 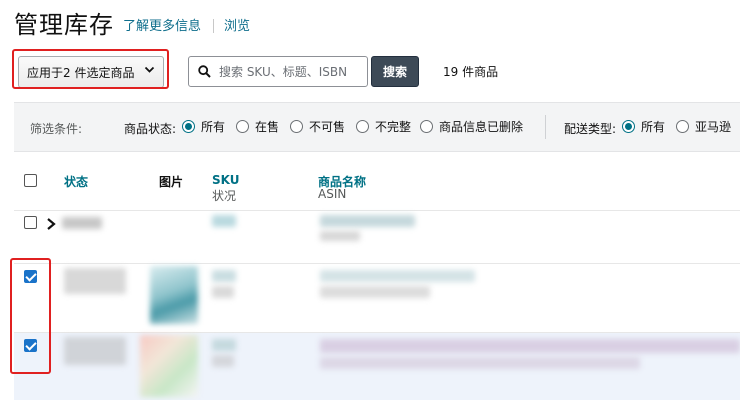 What do you see at coordinates (317, 126) in the screenshot?
I see `status-radio-inactive: 不可售` at bounding box center [317, 126].